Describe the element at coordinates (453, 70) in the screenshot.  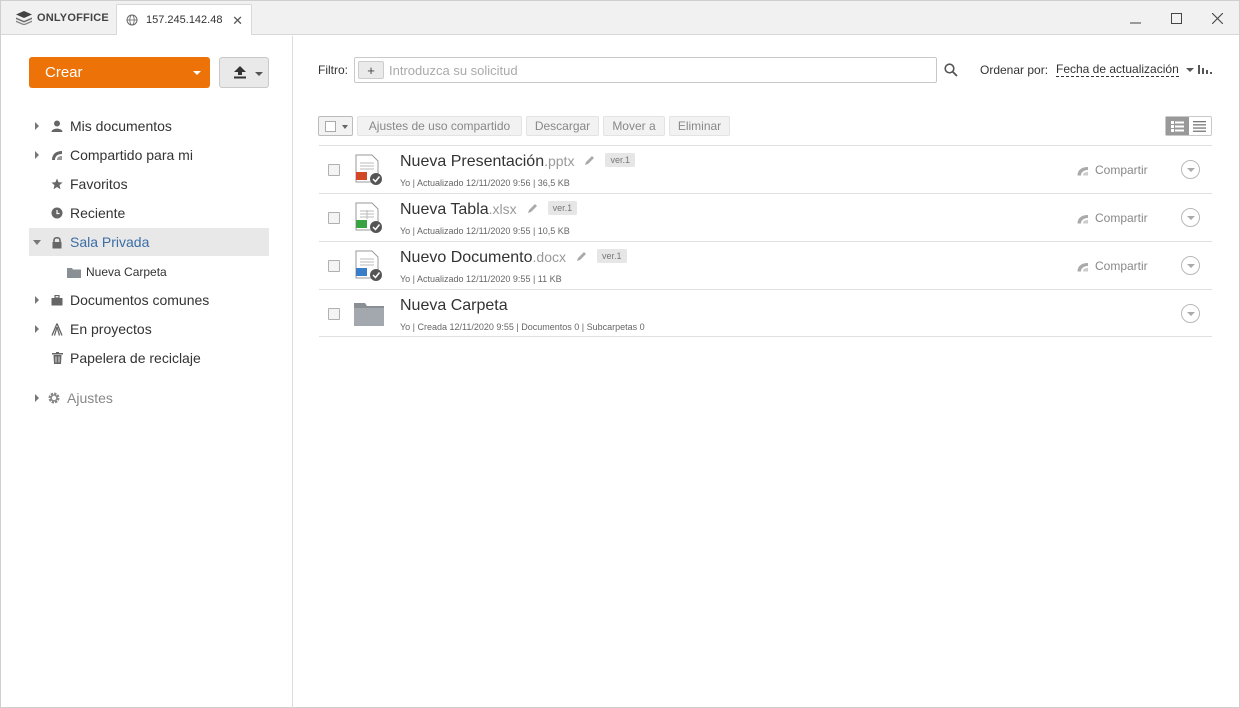
I see `filter-placeholder: Introduzca su solicitud` at that location.